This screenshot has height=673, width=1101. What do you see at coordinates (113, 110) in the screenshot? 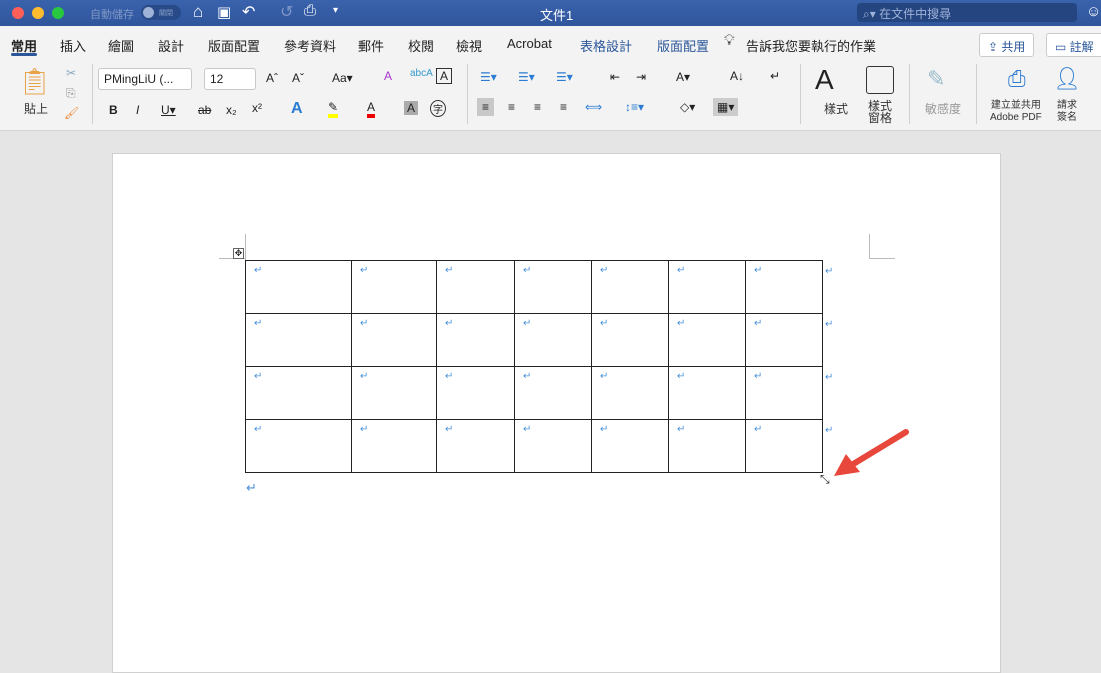
I see `bold-button: B` at bounding box center [113, 110].